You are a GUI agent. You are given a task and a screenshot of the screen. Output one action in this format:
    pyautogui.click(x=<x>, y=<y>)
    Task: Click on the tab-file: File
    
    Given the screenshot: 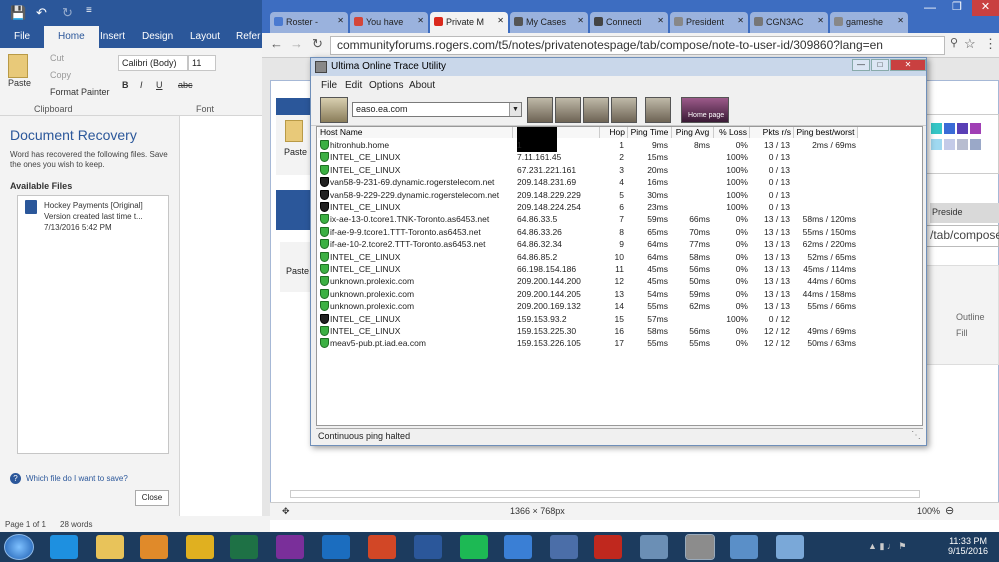 What is the action you would take?
    pyautogui.click(x=22, y=36)
    